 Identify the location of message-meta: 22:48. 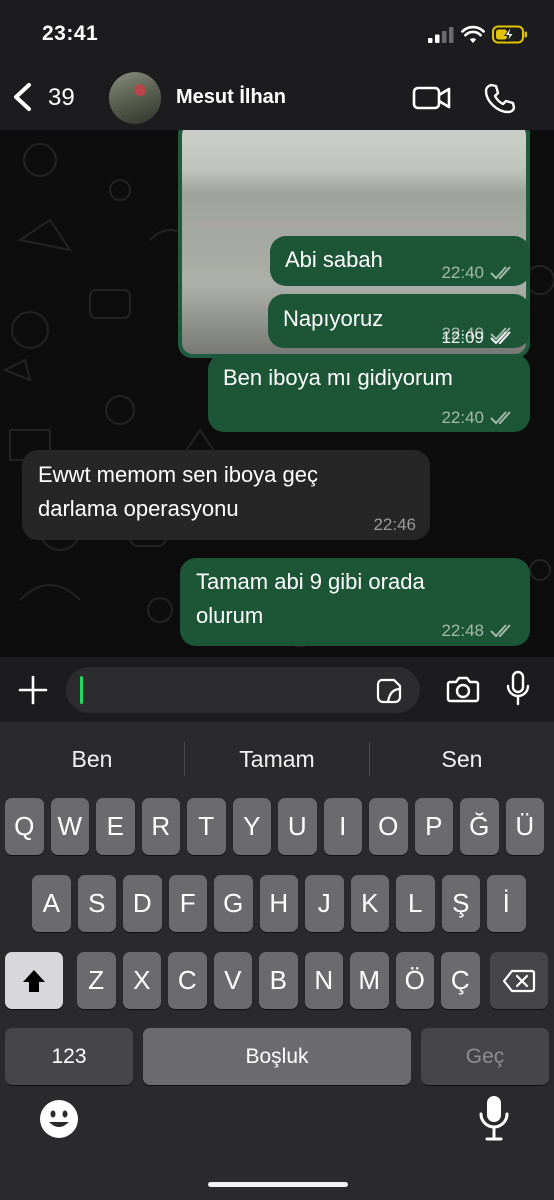
(478, 631).